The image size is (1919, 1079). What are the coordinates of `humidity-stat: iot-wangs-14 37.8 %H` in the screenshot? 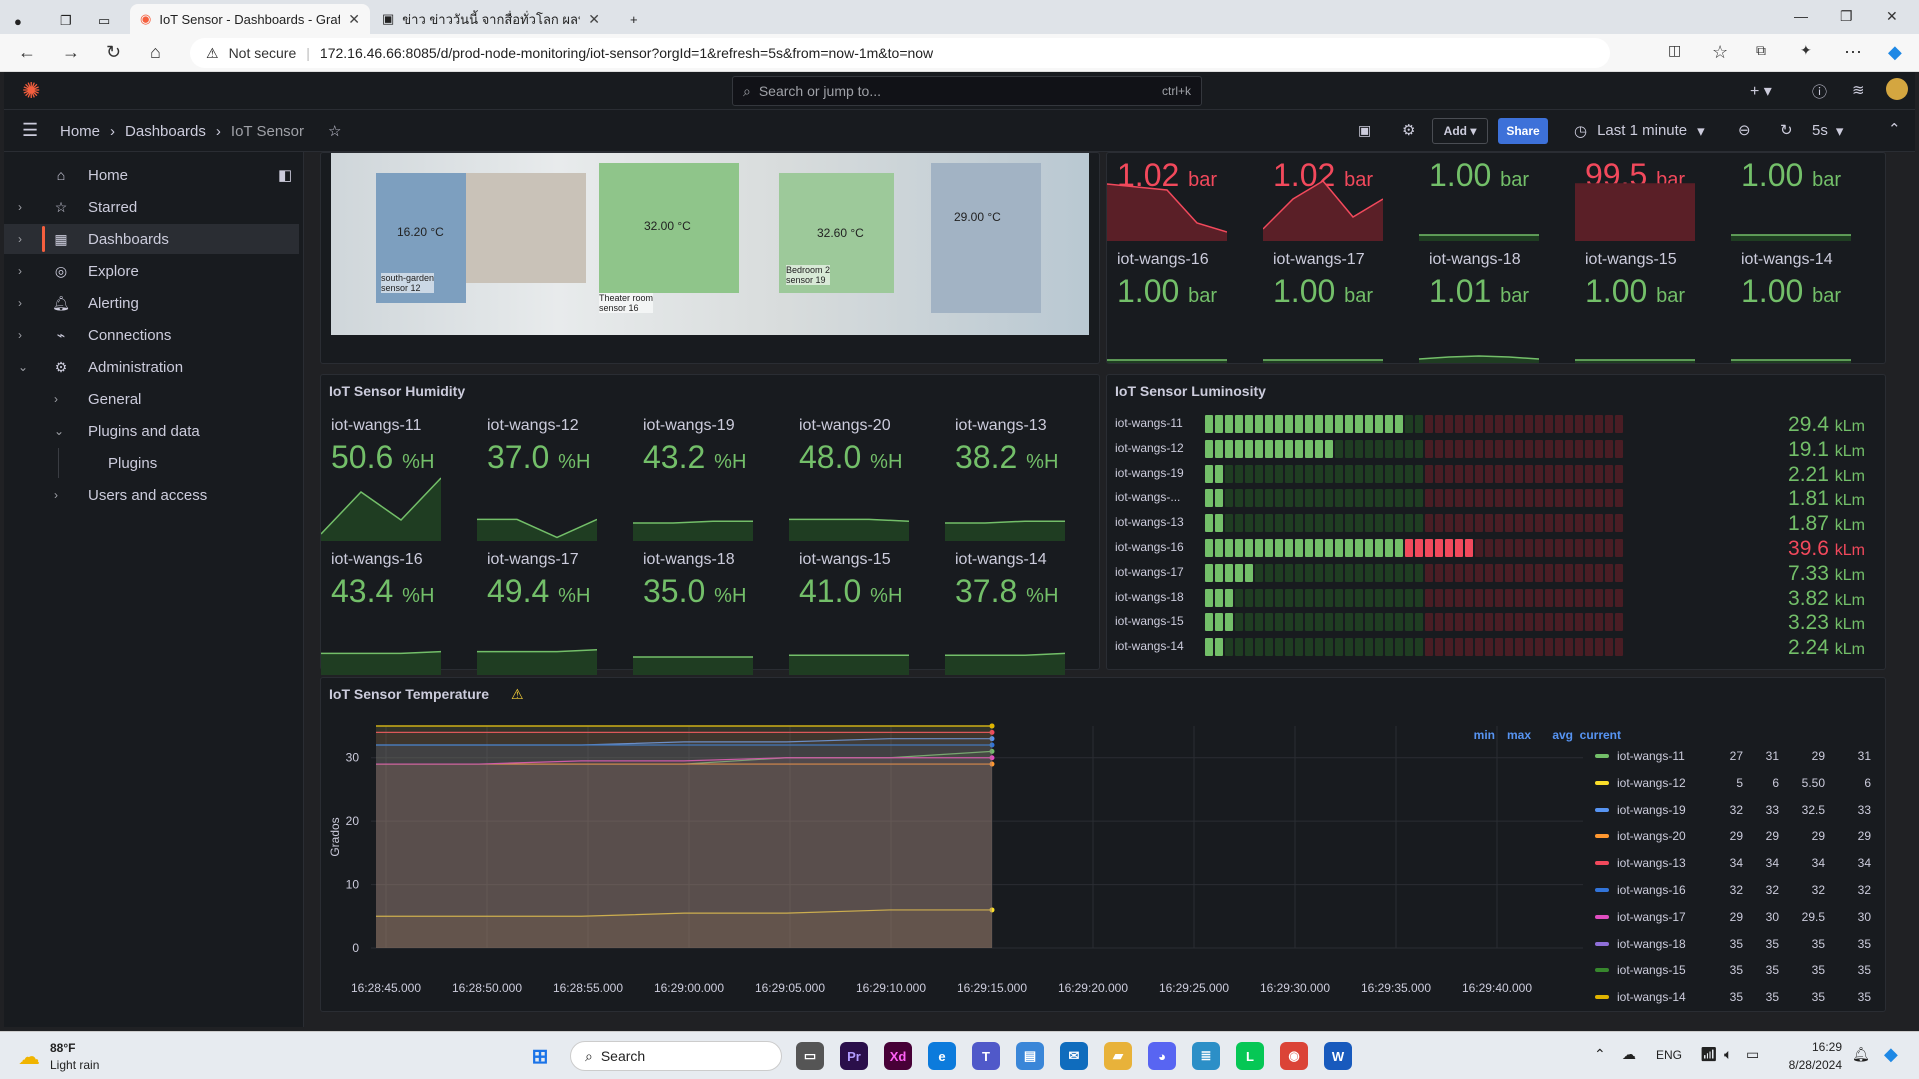 It's located at (1020, 611).